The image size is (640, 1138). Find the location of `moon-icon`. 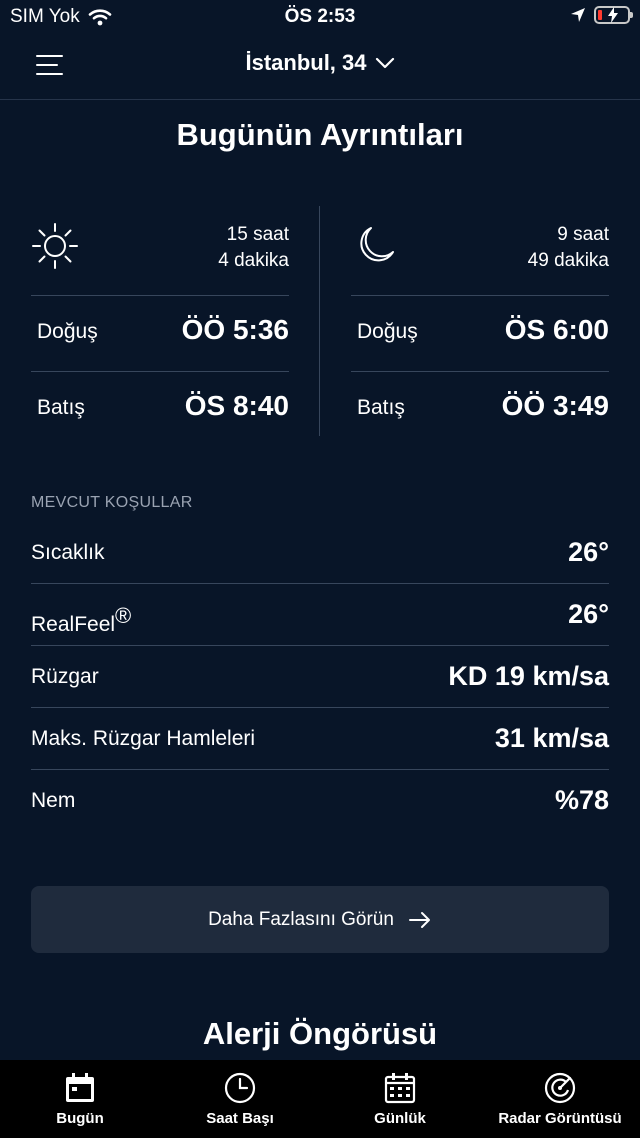

moon-icon is located at coordinates (377, 244).